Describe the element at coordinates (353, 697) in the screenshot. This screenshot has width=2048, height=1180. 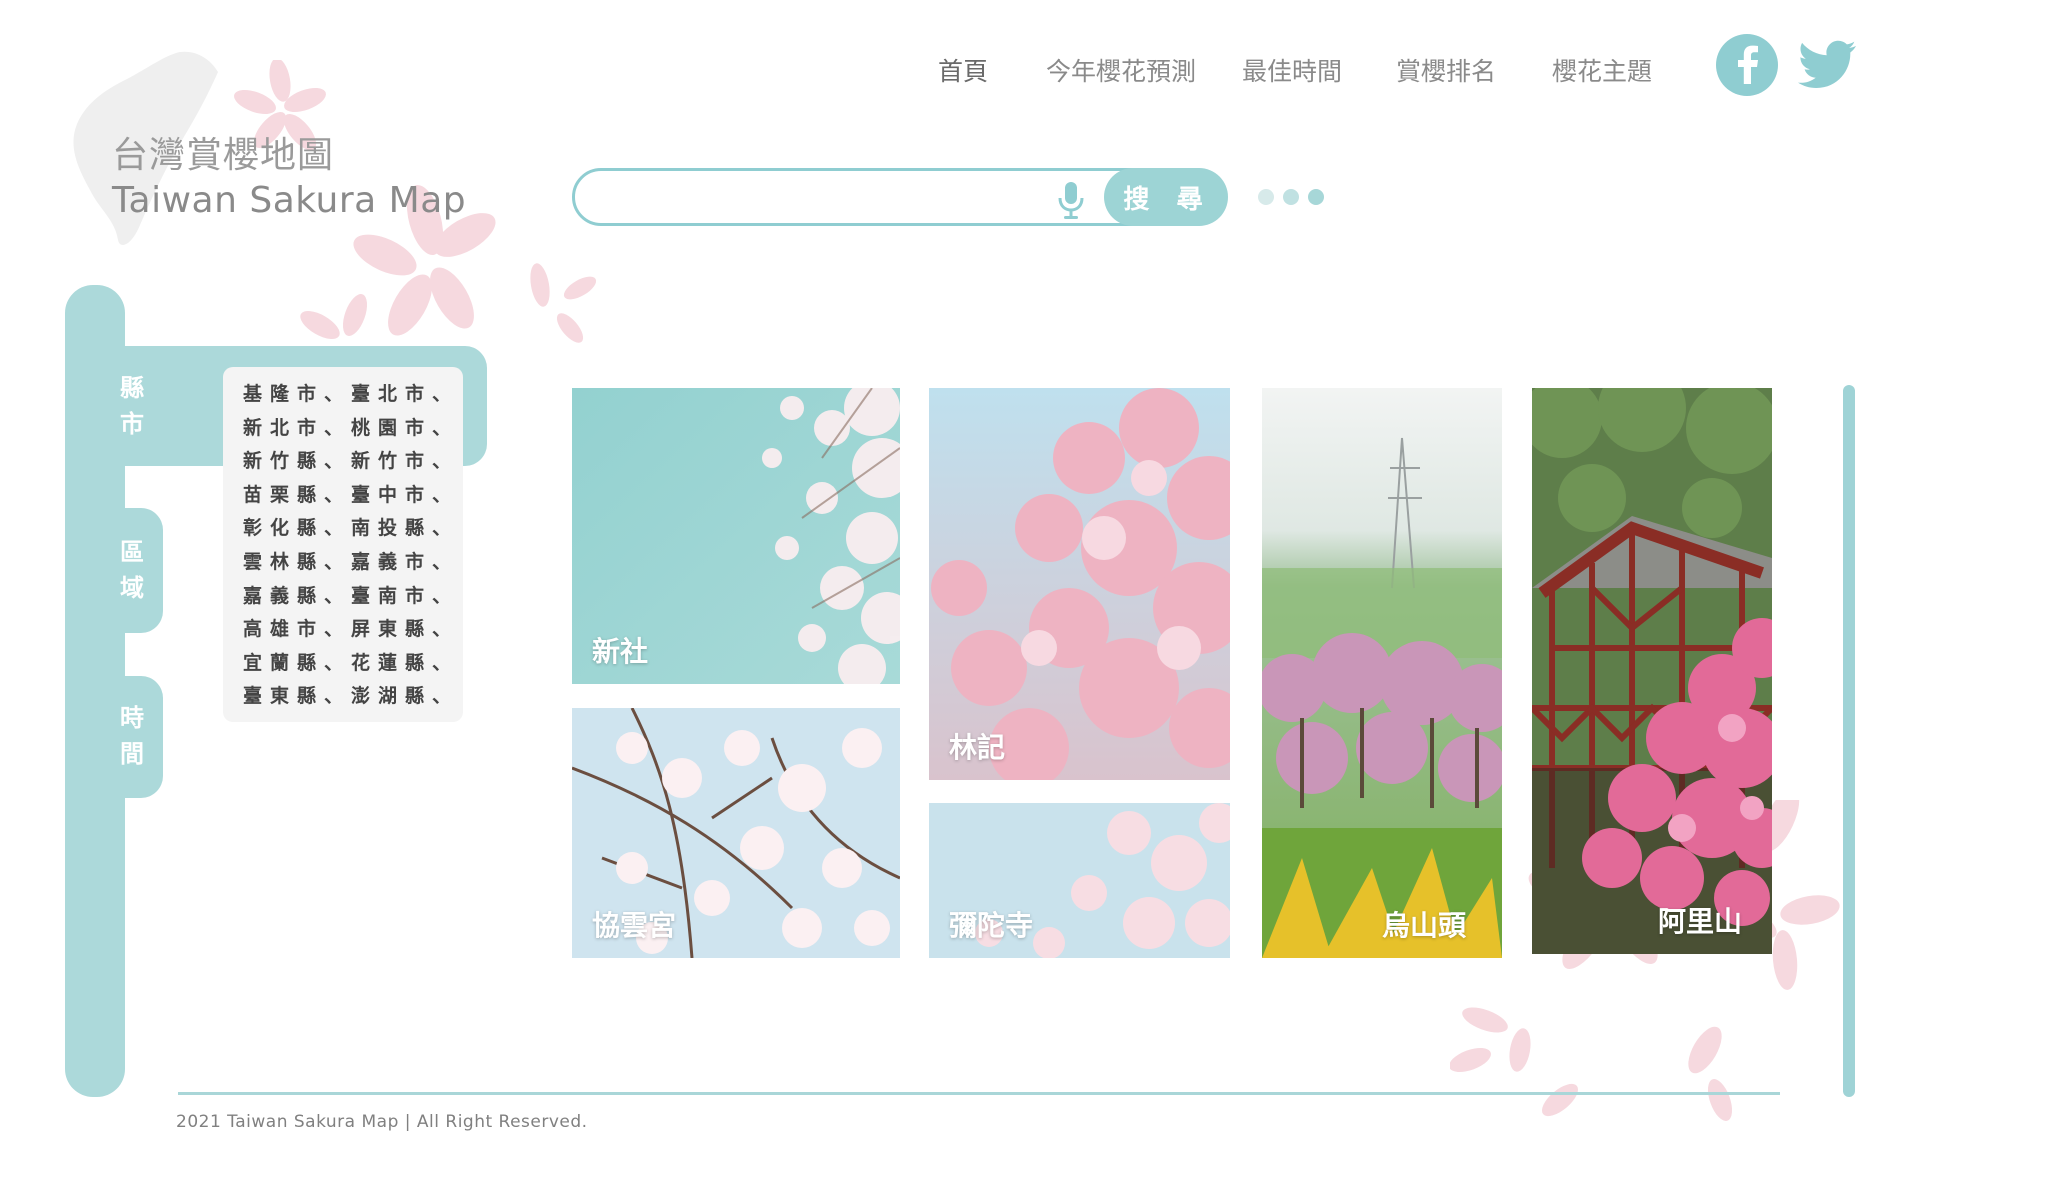
I see `county-row: 臺東縣、澎湖縣、` at that location.